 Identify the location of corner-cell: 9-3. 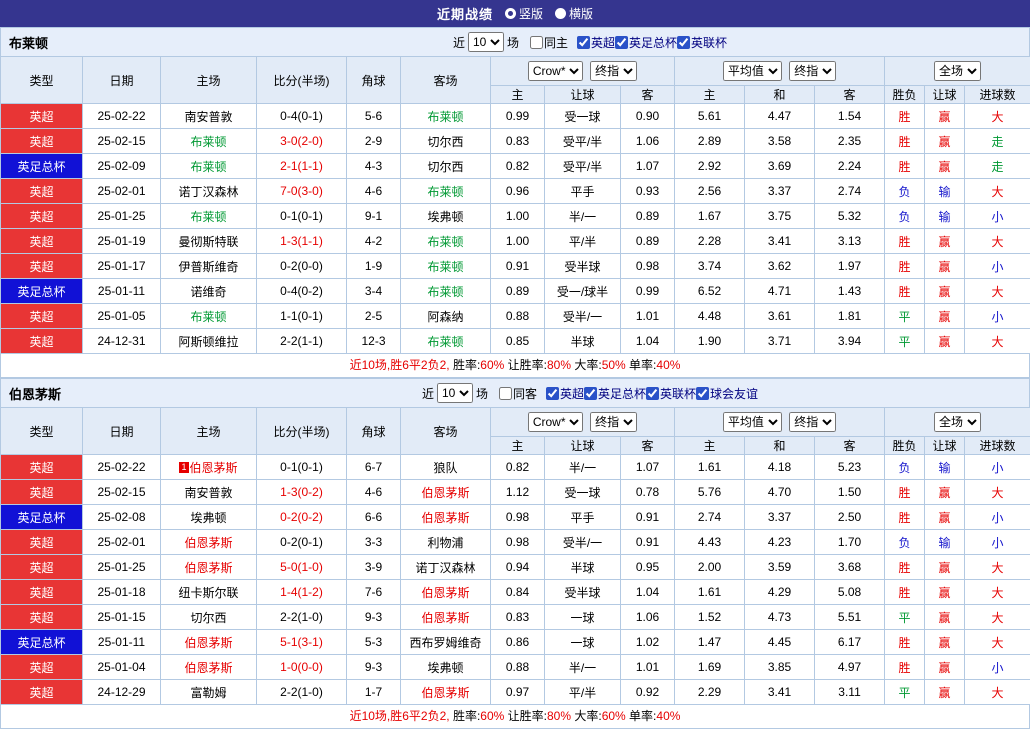
(373, 667).